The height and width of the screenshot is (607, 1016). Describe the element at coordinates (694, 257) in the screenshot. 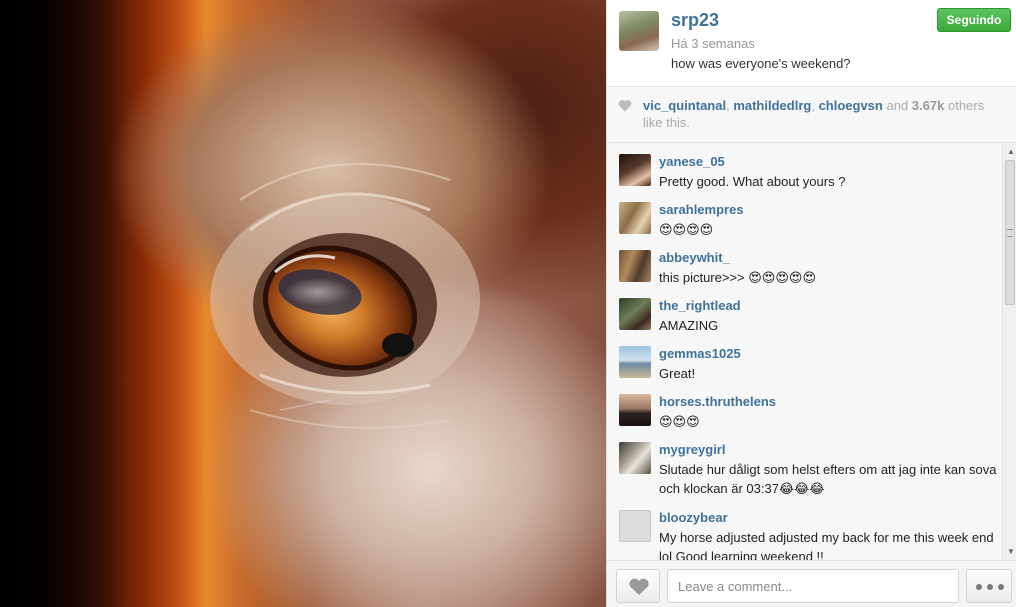

I see `commenter-username: abbeywhit_` at that location.